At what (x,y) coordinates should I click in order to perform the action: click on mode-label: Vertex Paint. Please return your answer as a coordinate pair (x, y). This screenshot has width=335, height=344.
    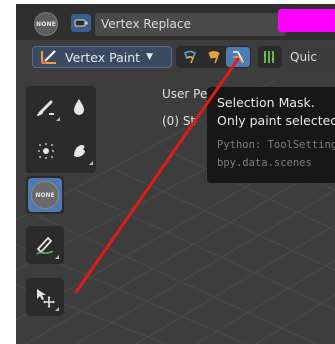
    Looking at the image, I should click on (103, 57).